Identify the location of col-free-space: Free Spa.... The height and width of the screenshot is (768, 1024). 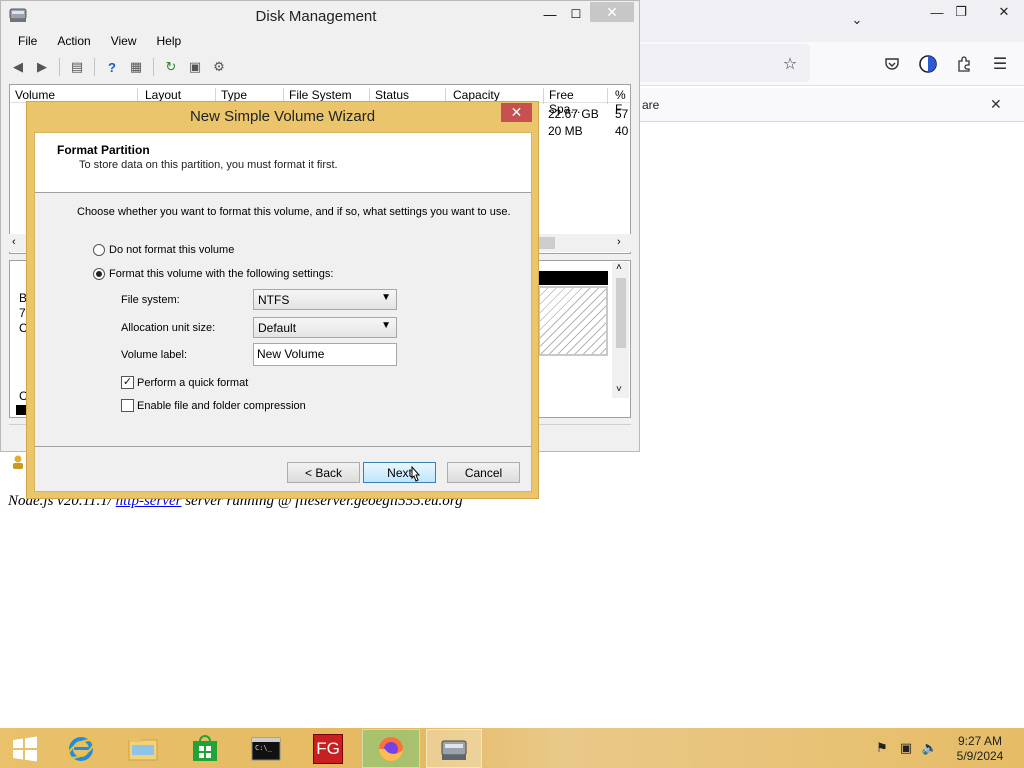
(576, 102).